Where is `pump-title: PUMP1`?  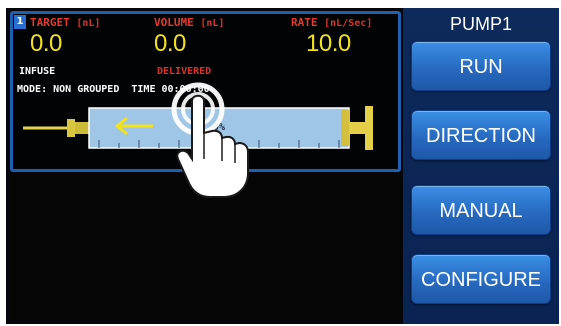 pump-title: PUMP1 is located at coordinates (480, 24).